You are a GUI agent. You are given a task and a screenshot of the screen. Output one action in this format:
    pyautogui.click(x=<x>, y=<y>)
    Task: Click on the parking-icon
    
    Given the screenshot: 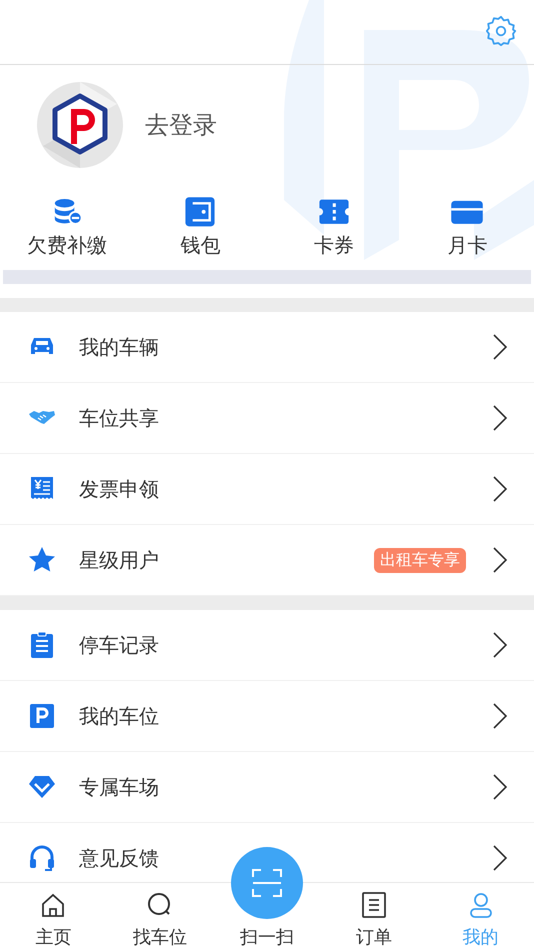 What is the action you would take?
    pyautogui.click(x=42, y=716)
    